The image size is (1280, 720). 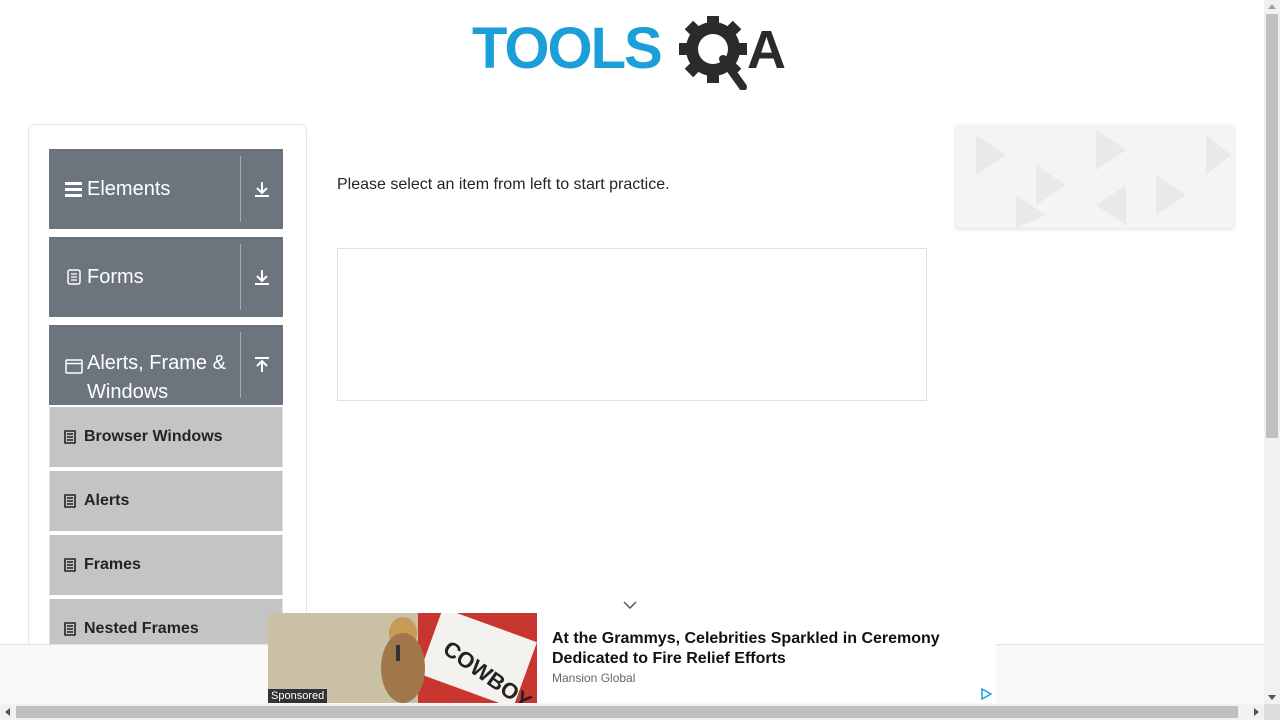 What do you see at coordinates (766, 50) in the screenshot?
I see `logo-a-text: A` at bounding box center [766, 50].